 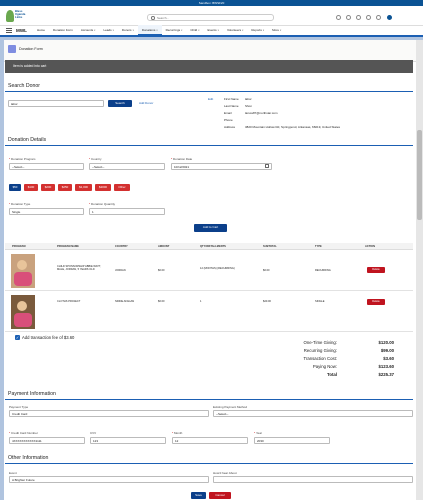 What do you see at coordinates (220, 495) in the screenshot?
I see `cancel-button: Cancel` at bounding box center [220, 495].